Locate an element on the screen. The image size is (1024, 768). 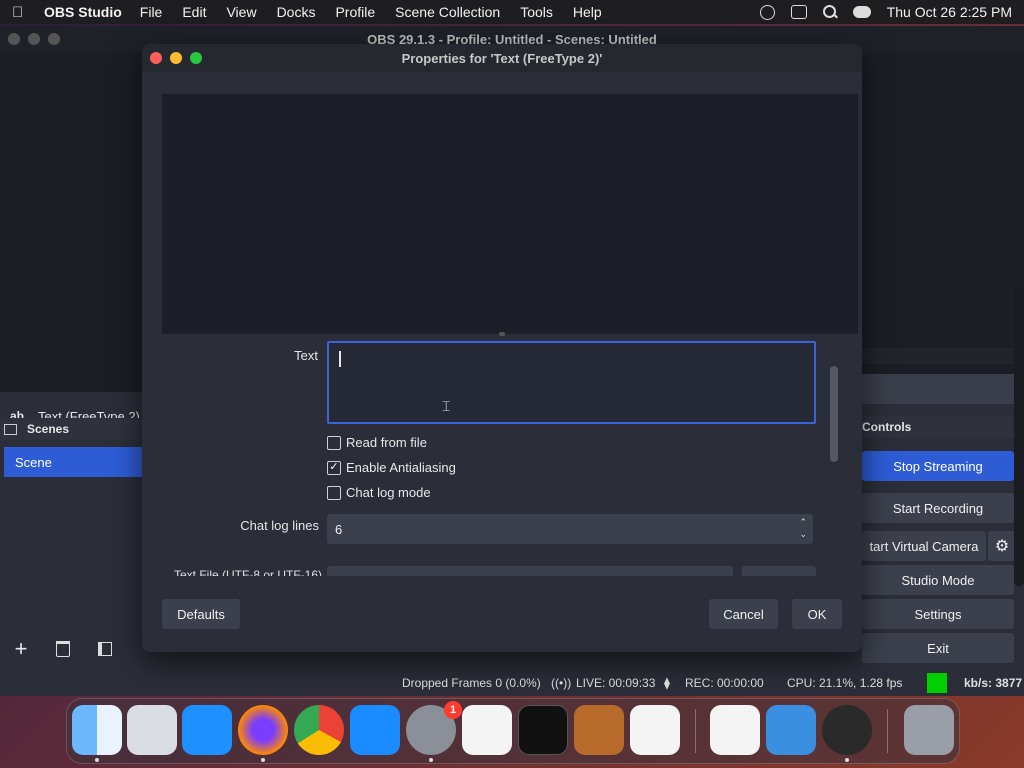
add-scene-button: + is located at coordinates (21, 648).